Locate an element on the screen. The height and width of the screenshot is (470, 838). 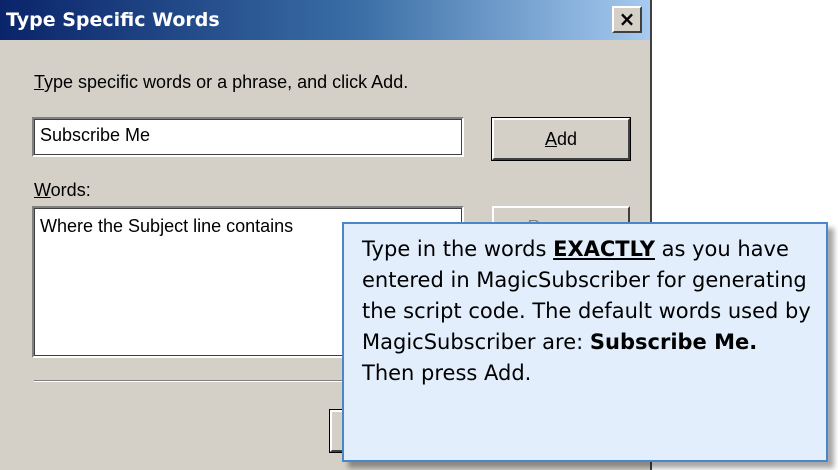
words-label: Words: is located at coordinates (62, 190).